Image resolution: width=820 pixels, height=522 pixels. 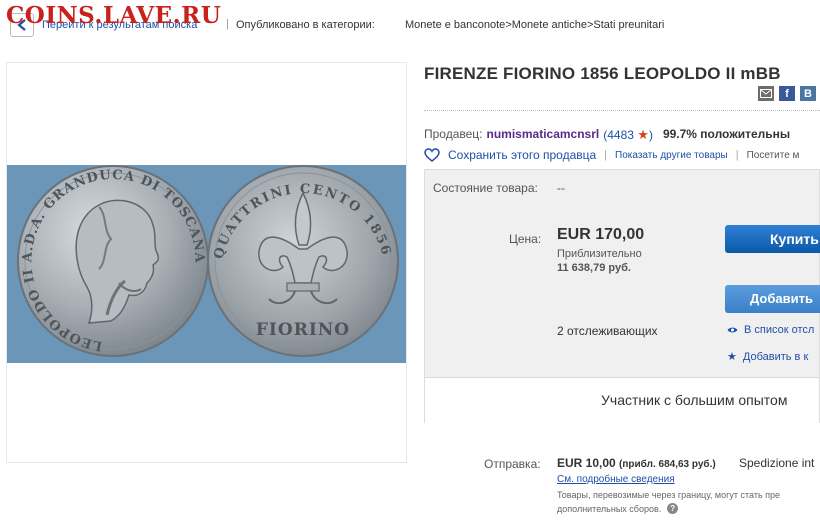 What do you see at coordinates (766, 93) in the screenshot?
I see `mail-icon` at bounding box center [766, 93].